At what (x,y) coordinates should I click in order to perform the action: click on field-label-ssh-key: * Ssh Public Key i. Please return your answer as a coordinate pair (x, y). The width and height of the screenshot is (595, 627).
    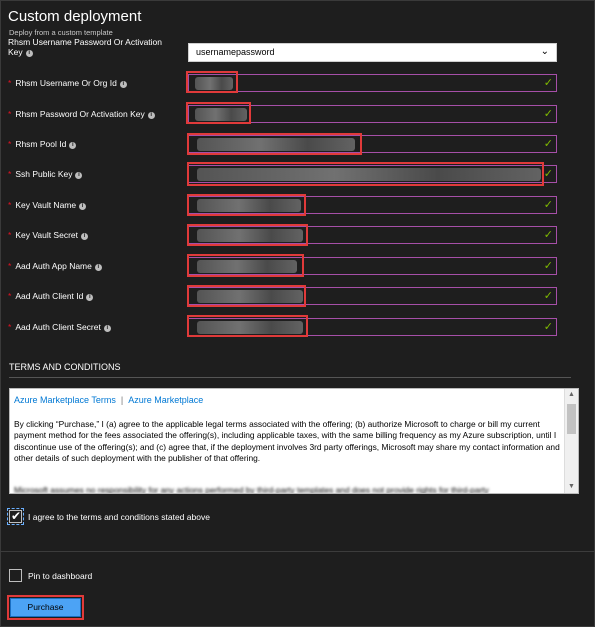
    Looking at the image, I should click on (45, 174).